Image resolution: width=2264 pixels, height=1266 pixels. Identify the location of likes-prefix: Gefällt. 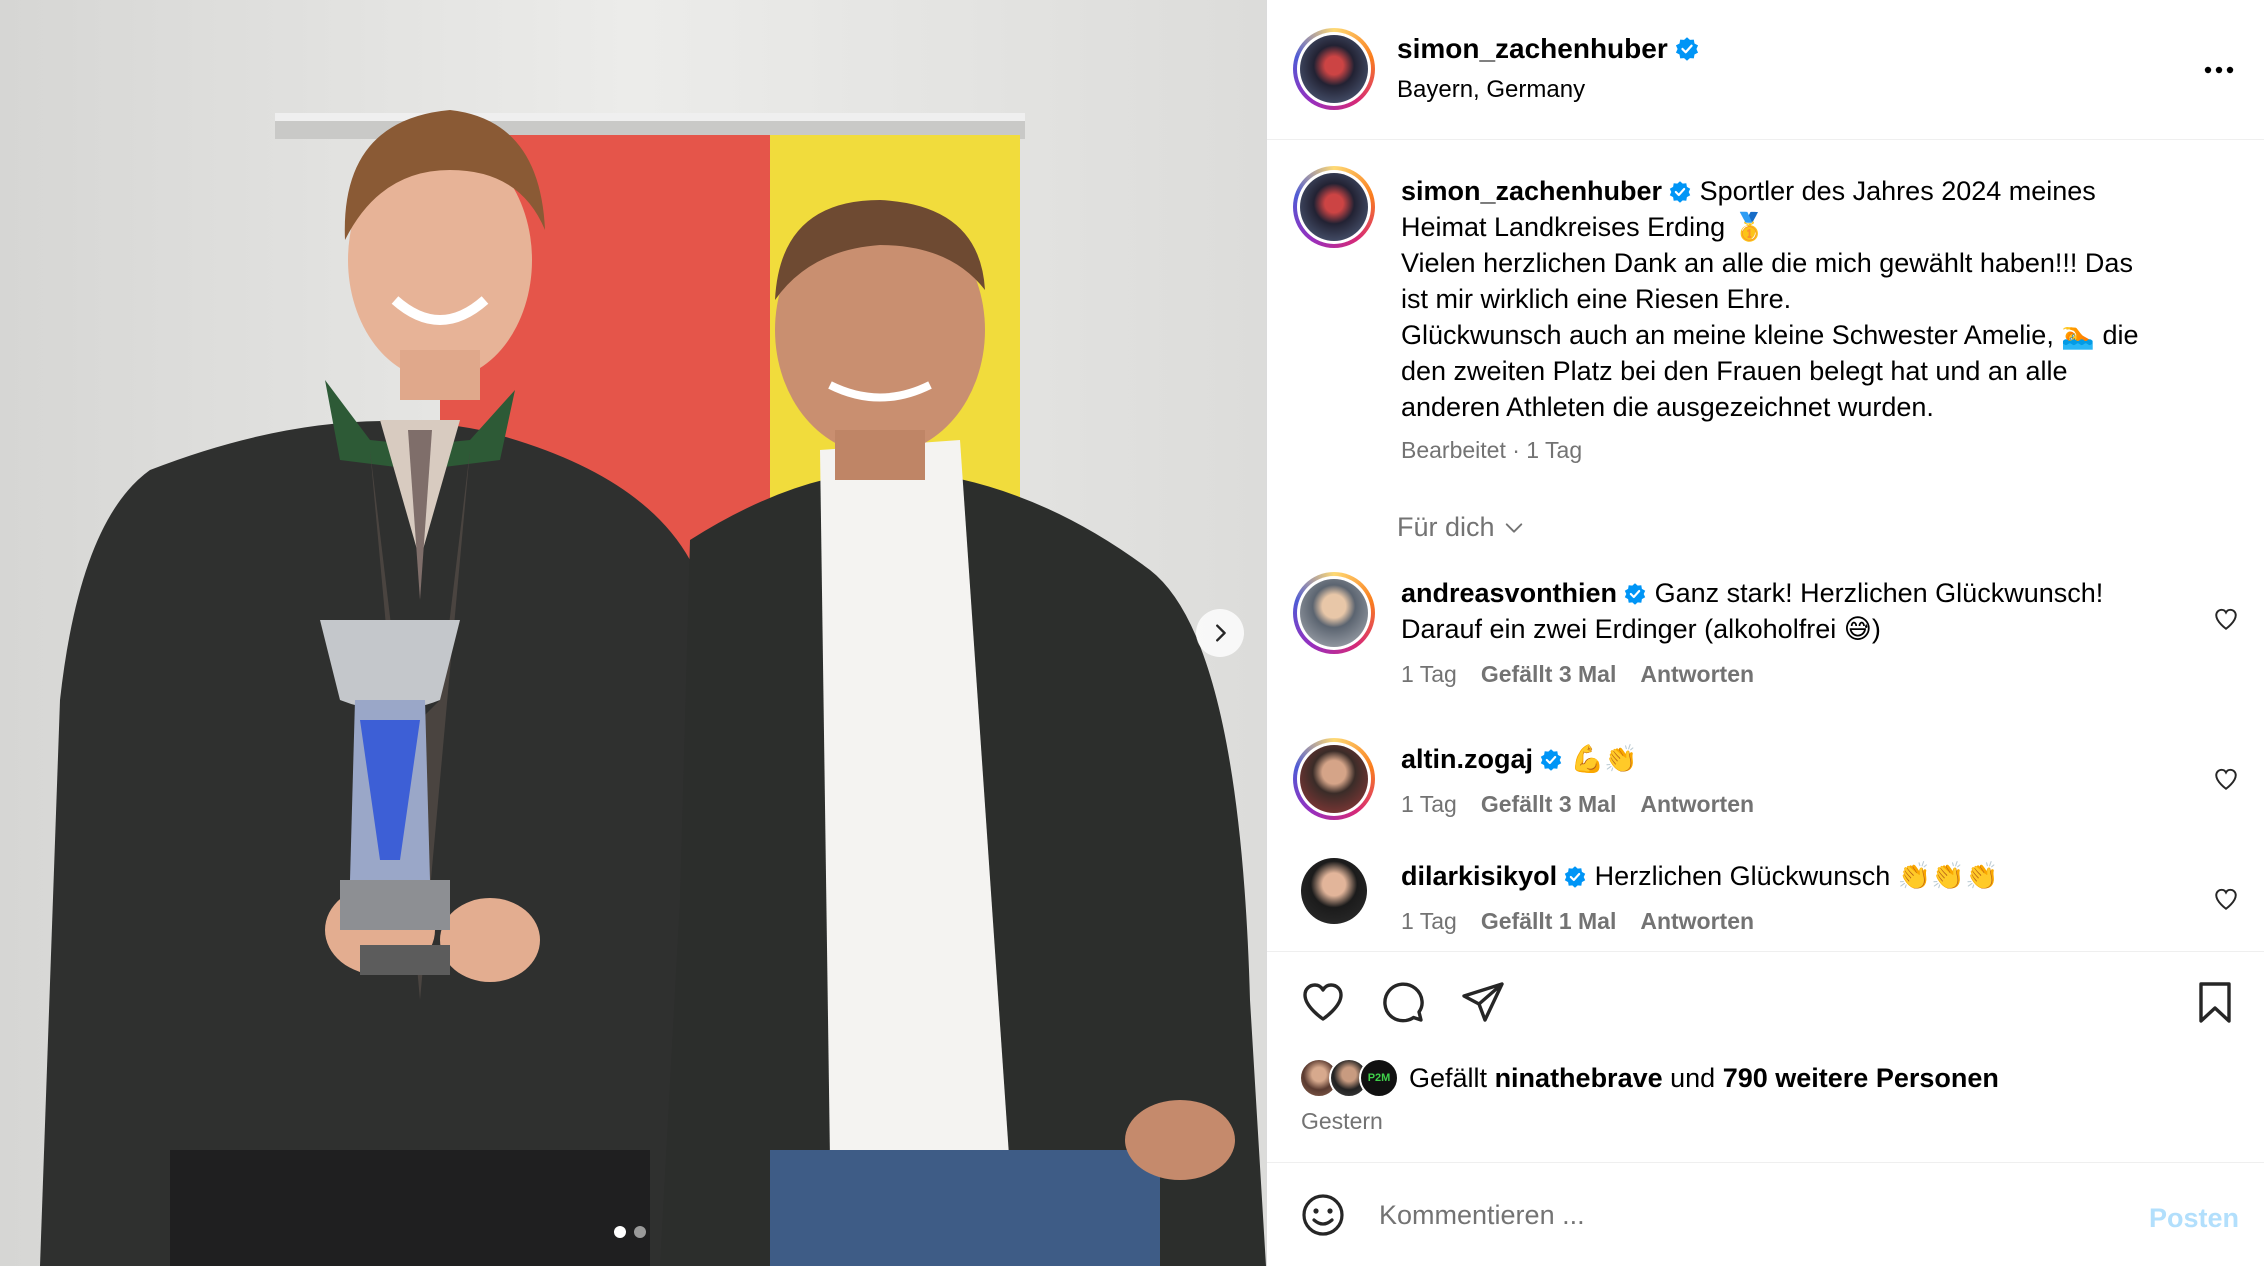
(1448, 1077).